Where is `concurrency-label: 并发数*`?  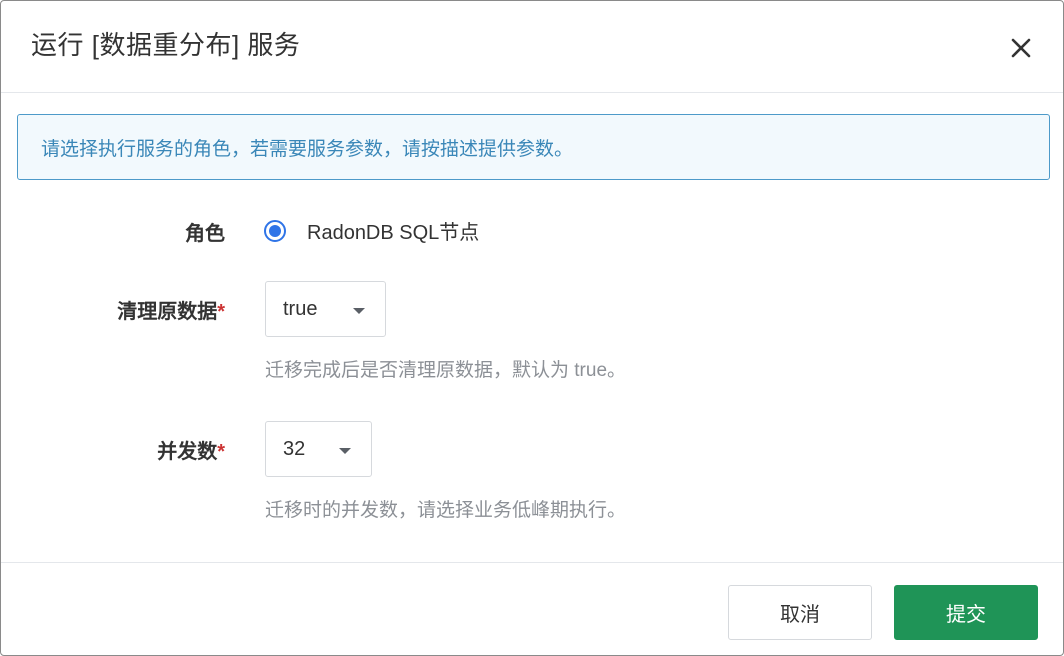 concurrency-label: 并发数* is located at coordinates (191, 452).